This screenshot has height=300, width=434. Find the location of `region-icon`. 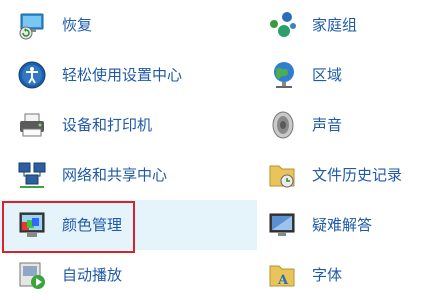

region-icon is located at coordinates (282, 75).